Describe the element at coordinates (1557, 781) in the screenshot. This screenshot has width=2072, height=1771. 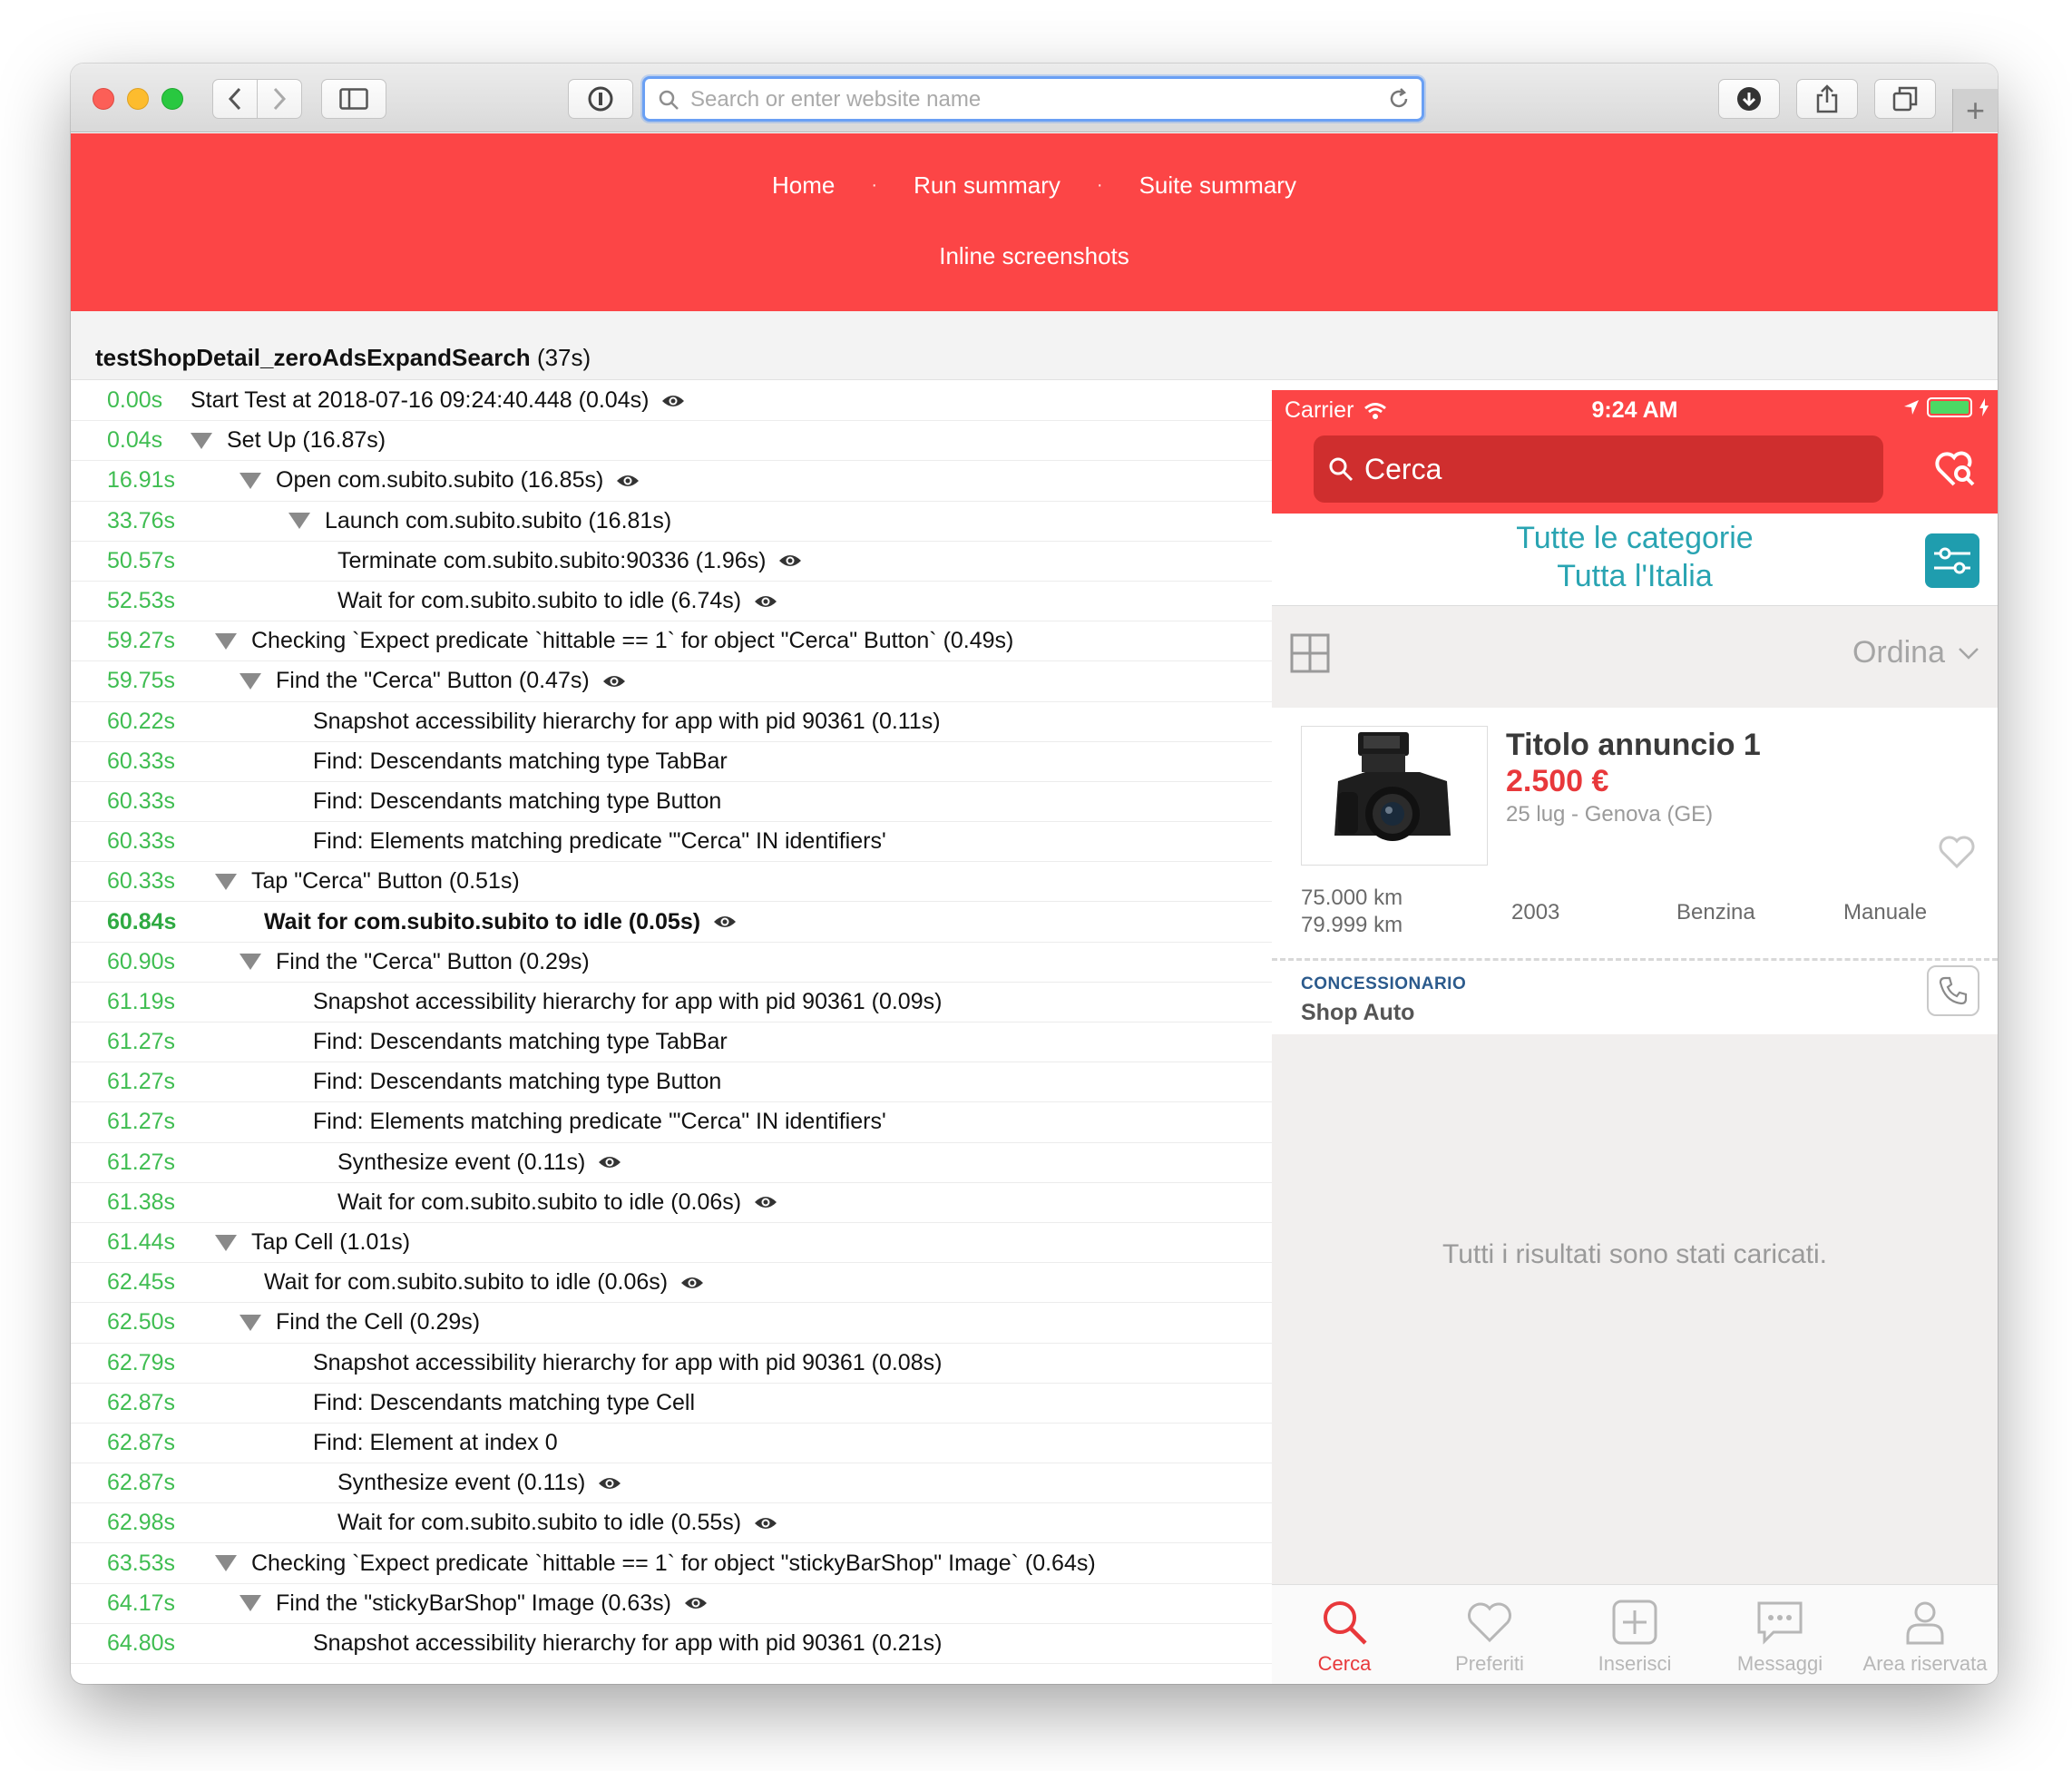
I see `ad-price: 2.500 €` at that location.